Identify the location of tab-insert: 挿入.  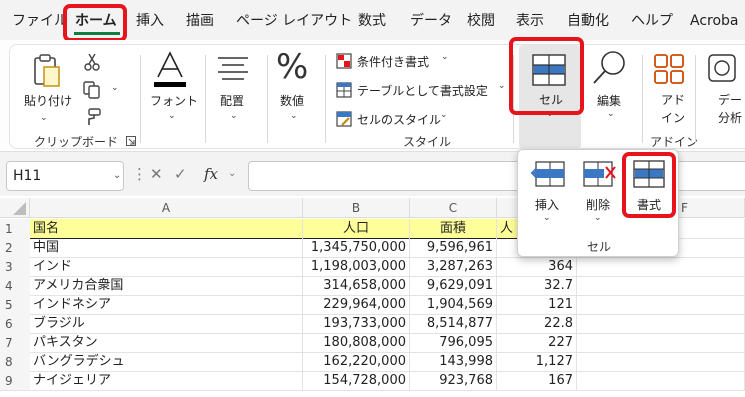
(150, 21).